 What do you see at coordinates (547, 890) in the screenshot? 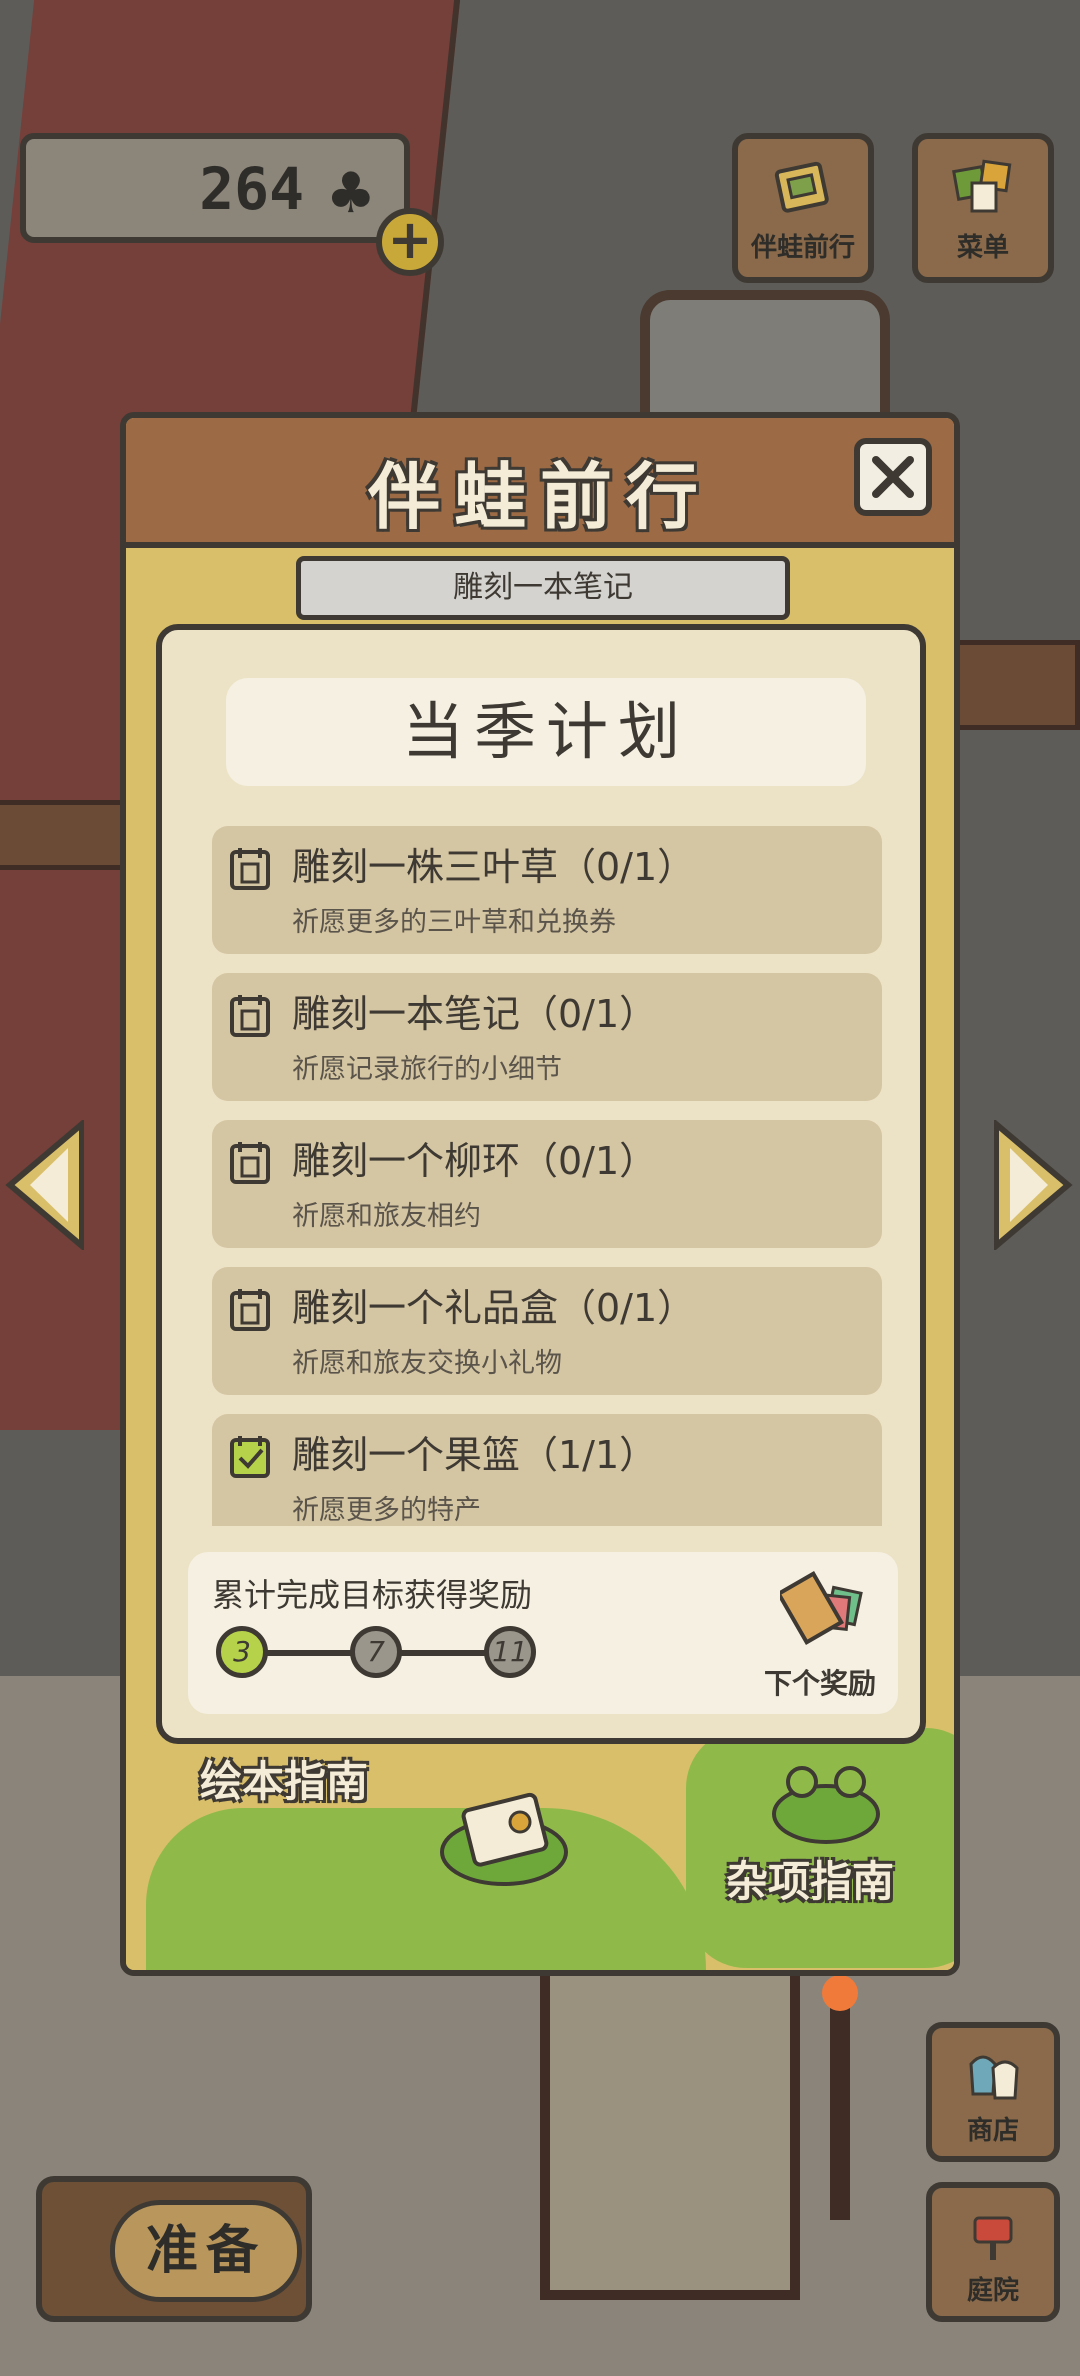
I see `task-item: 雕刻一株三叶草（0/1） 祈愿更多的三叶草和兑换券` at bounding box center [547, 890].